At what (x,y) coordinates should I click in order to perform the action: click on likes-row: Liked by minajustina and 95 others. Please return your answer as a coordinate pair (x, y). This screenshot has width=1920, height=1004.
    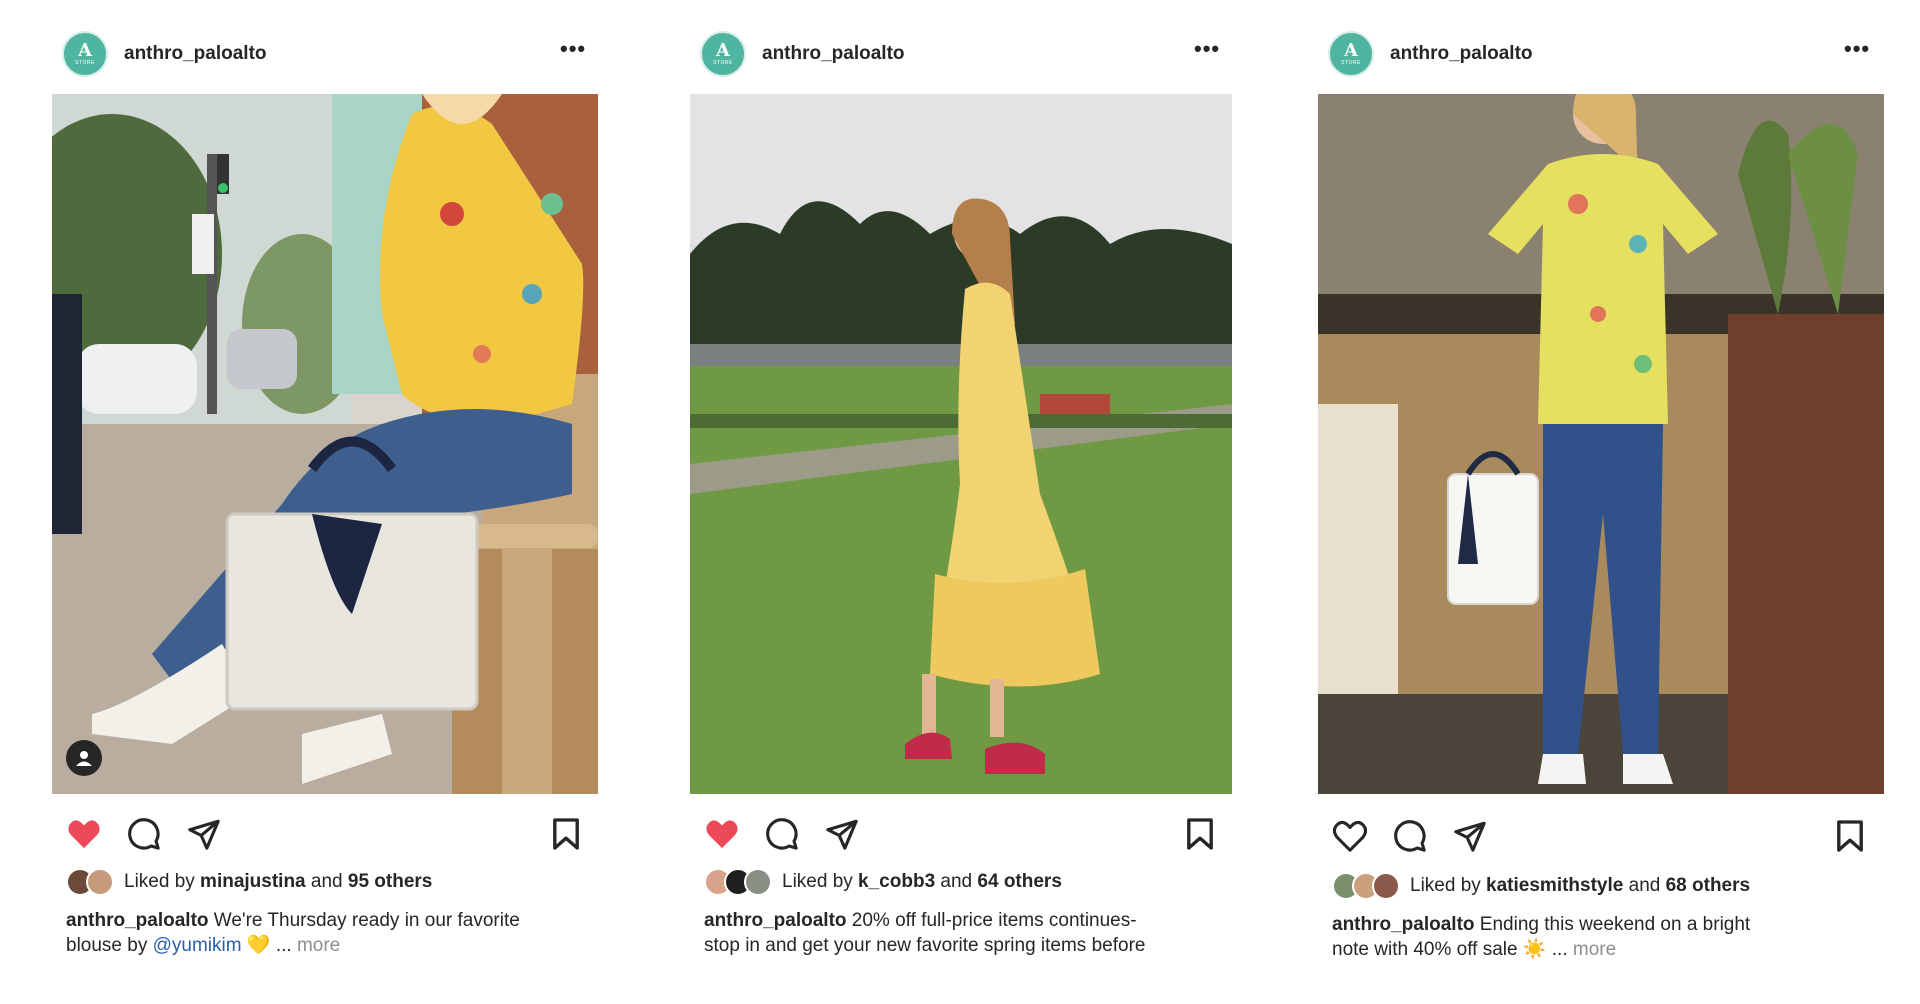
    Looking at the image, I should click on (249, 882).